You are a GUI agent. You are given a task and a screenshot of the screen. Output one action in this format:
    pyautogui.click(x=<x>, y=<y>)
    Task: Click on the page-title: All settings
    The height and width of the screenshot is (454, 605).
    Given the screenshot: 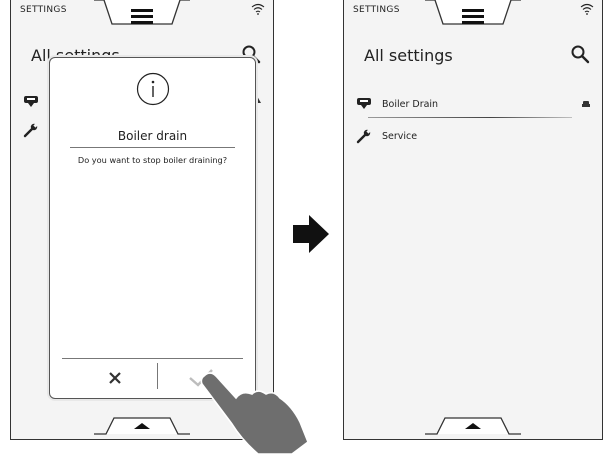 What is the action you would take?
    pyautogui.click(x=408, y=55)
    